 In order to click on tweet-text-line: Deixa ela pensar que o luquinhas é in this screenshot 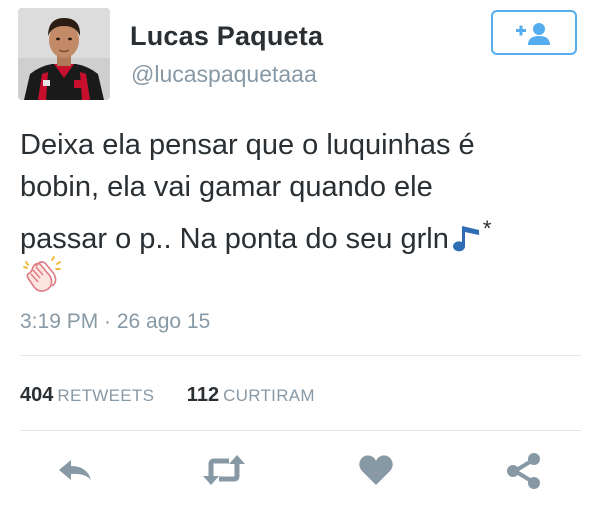, I will do `click(247, 145)`.